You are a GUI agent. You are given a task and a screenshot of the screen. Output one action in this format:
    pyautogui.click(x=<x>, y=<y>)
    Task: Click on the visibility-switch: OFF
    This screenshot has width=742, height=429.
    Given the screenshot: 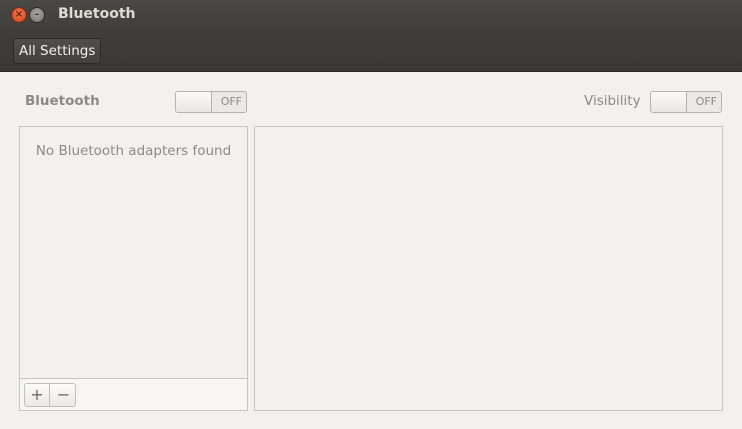 What is the action you would take?
    pyautogui.click(x=686, y=102)
    